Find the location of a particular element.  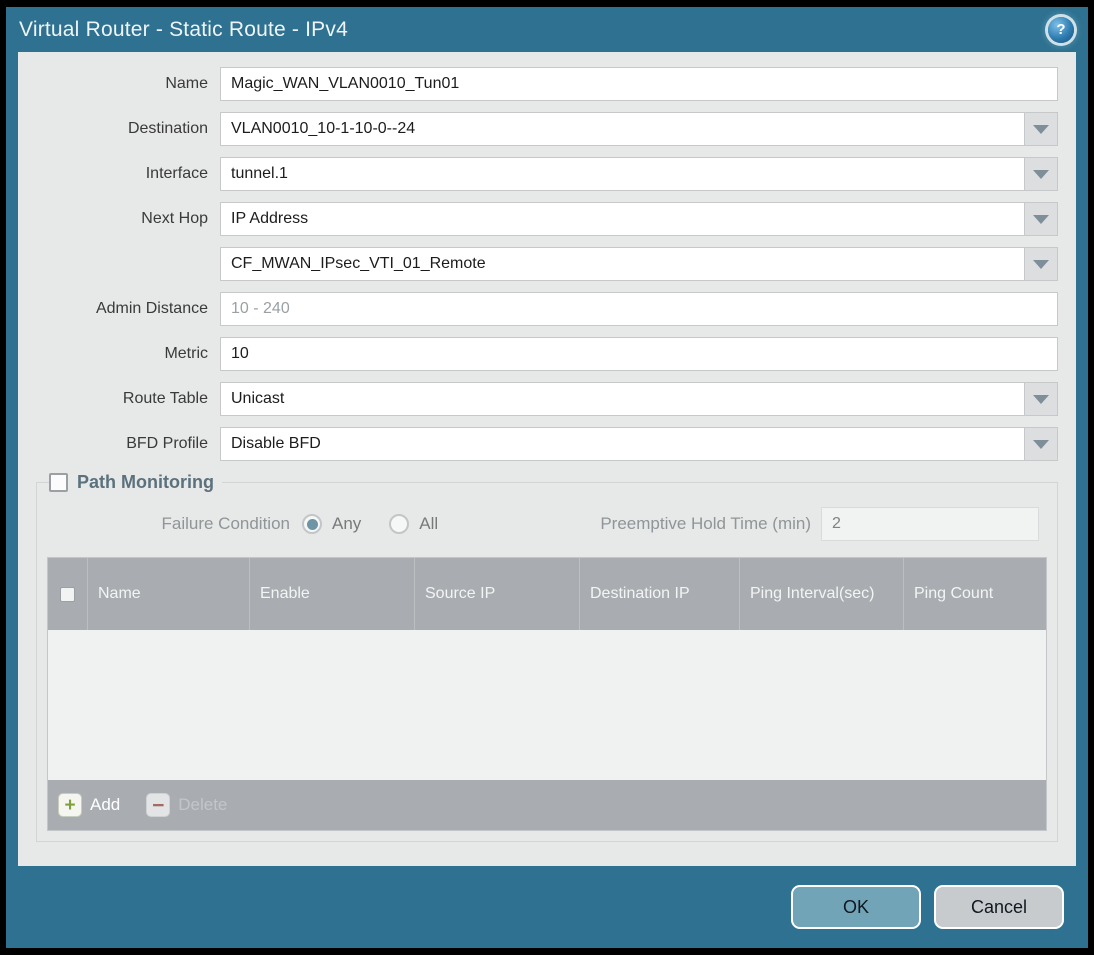

delete-button: − Delete is located at coordinates (186, 805).